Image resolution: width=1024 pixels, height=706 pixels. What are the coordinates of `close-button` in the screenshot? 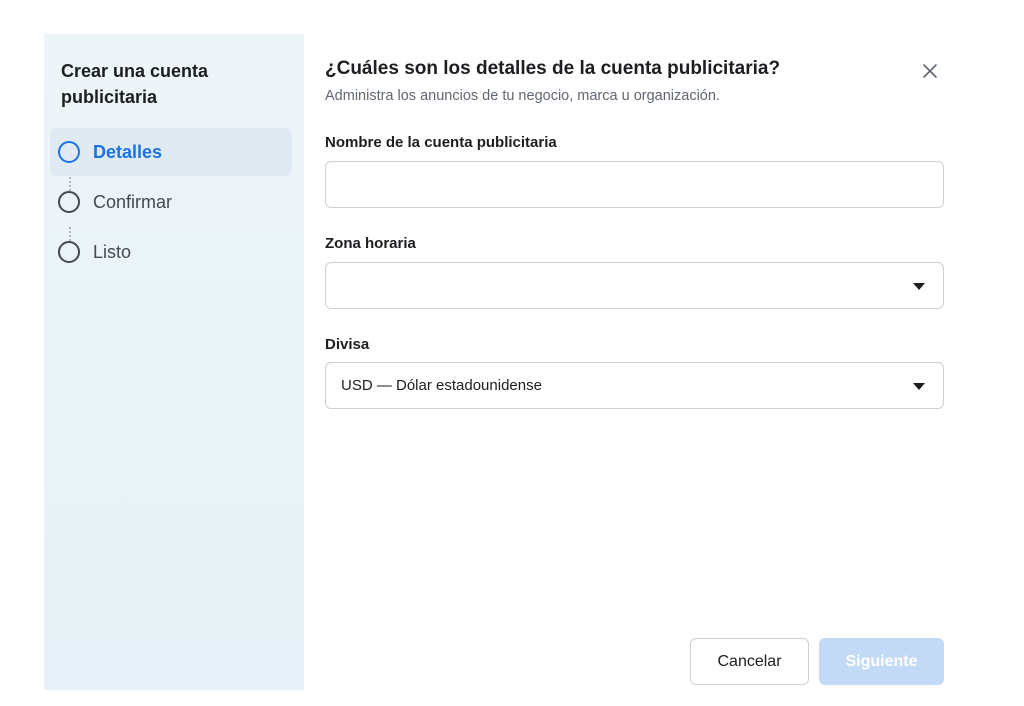 It's located at (930, 71).